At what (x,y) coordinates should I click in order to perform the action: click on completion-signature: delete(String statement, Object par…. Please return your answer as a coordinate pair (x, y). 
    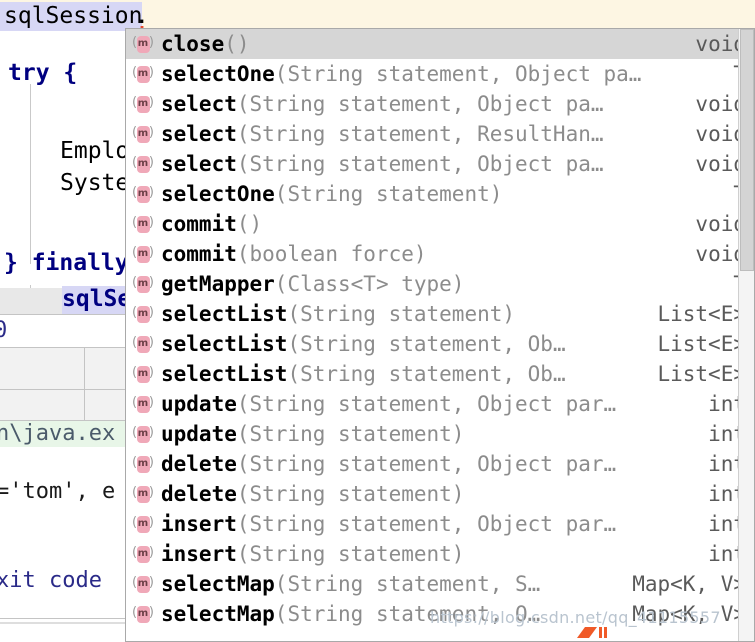
    Looking at the image, I should click on (434, 464).